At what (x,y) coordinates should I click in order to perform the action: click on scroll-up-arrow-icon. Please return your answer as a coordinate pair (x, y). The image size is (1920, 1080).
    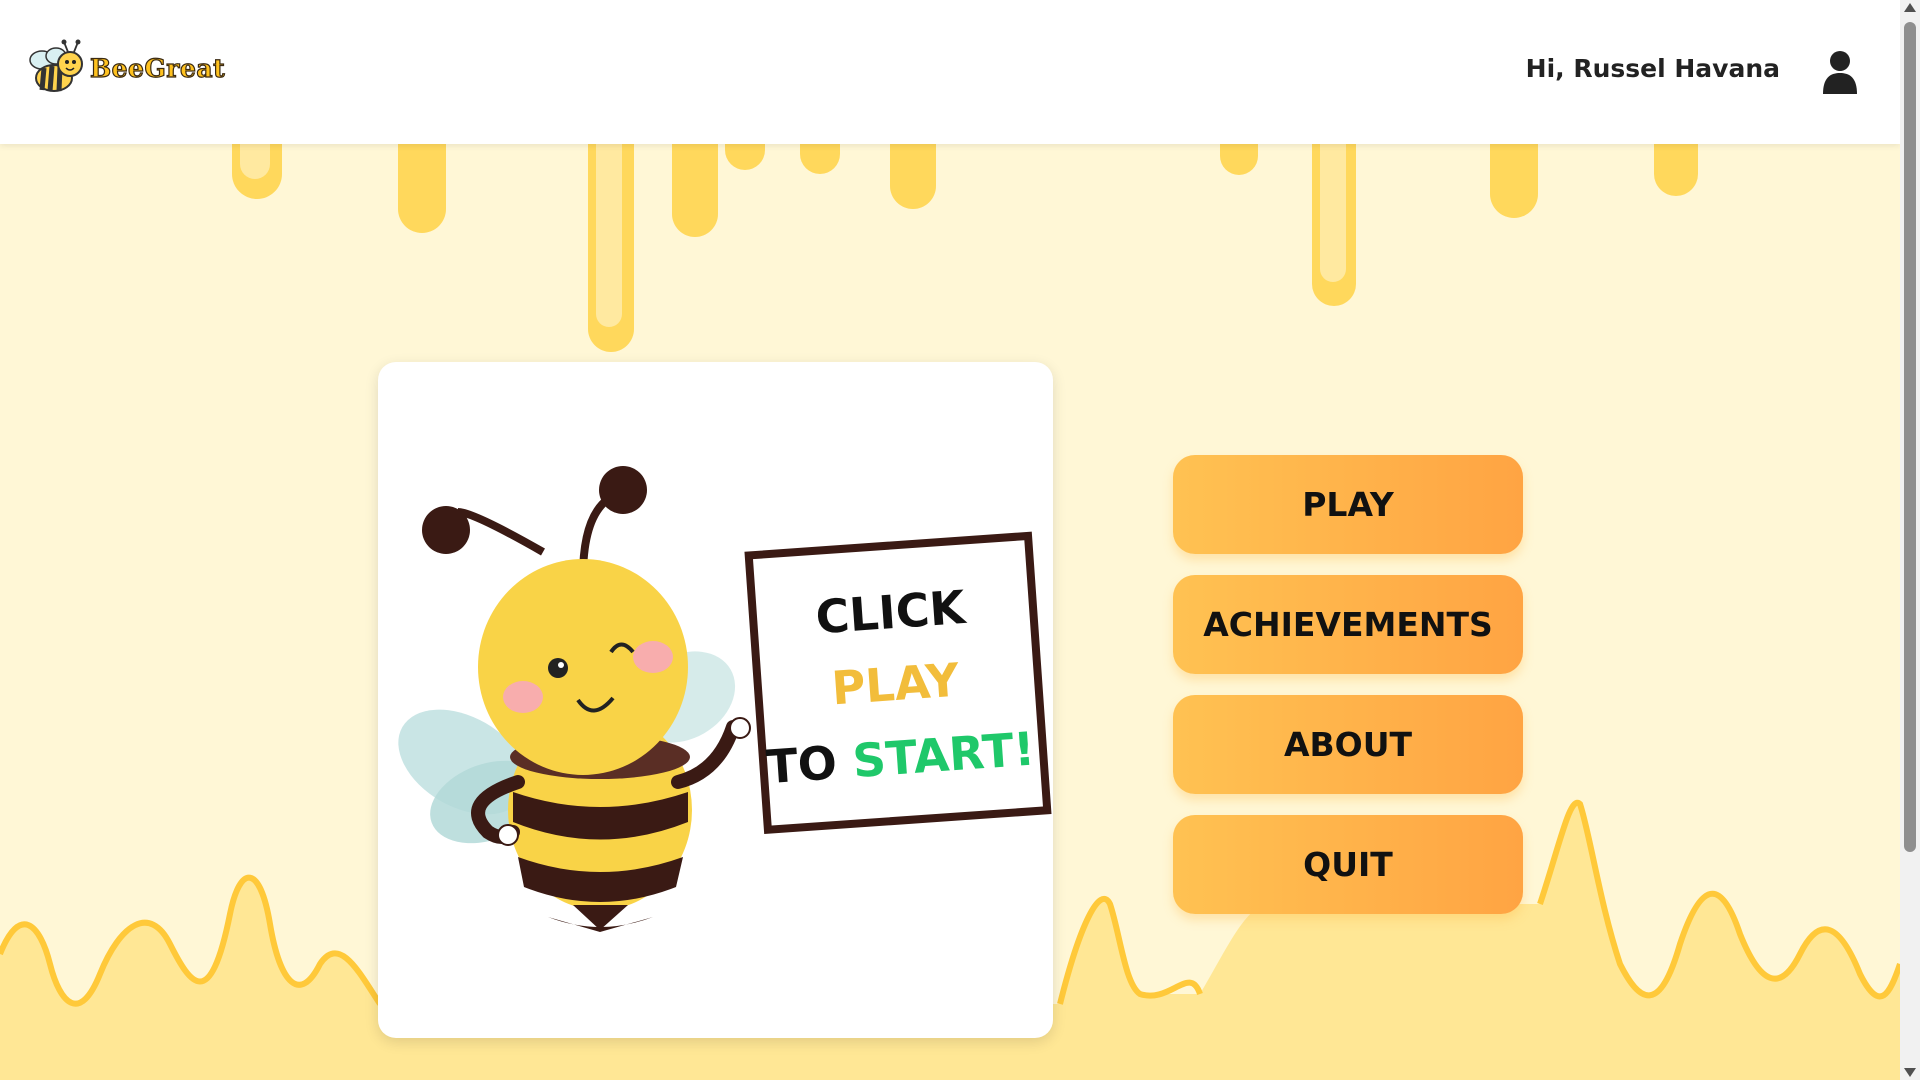
    Looking at the image, I should click on (1910, 7).